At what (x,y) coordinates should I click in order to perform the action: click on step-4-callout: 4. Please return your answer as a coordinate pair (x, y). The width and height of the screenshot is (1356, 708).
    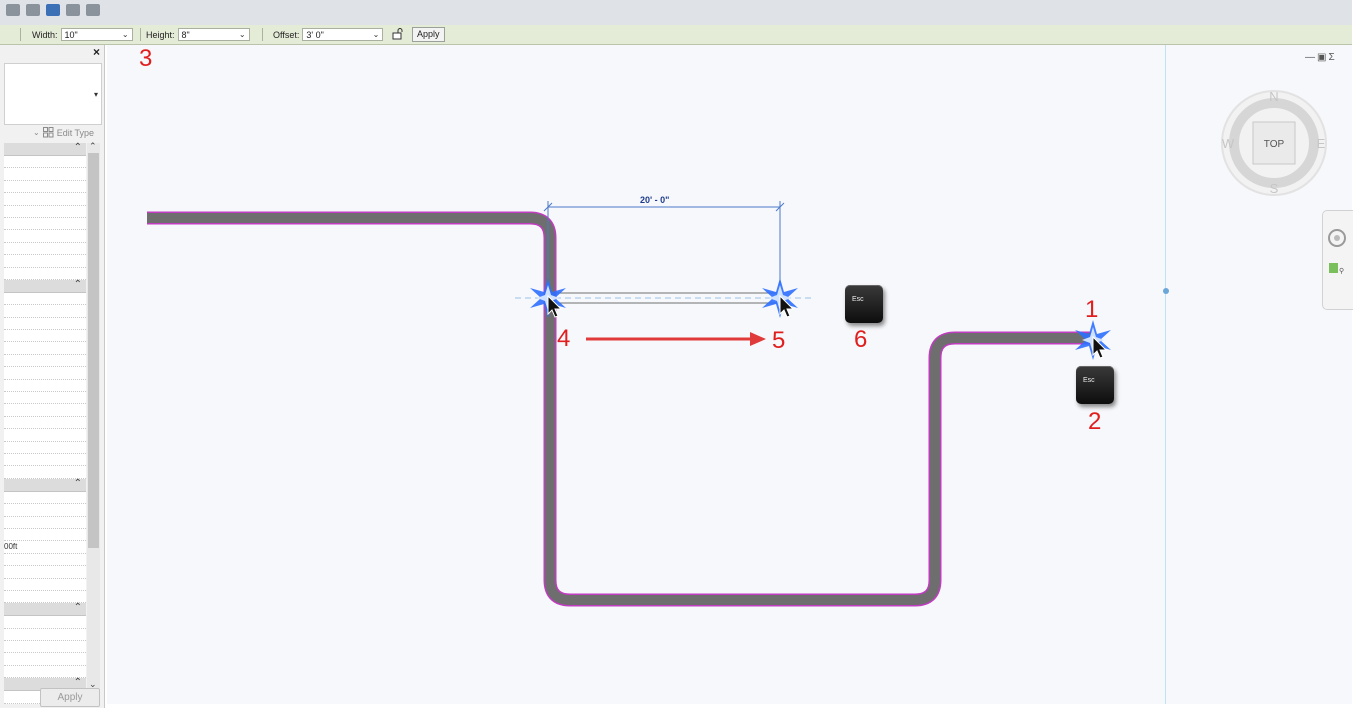
    Looking at the image, I should click on (564, 338).